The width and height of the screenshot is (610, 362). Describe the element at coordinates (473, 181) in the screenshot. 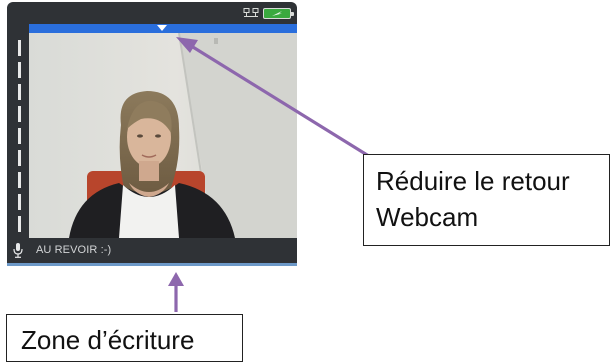

I see `reduce-webcam-label-line1: Réduire le retour` at that location.